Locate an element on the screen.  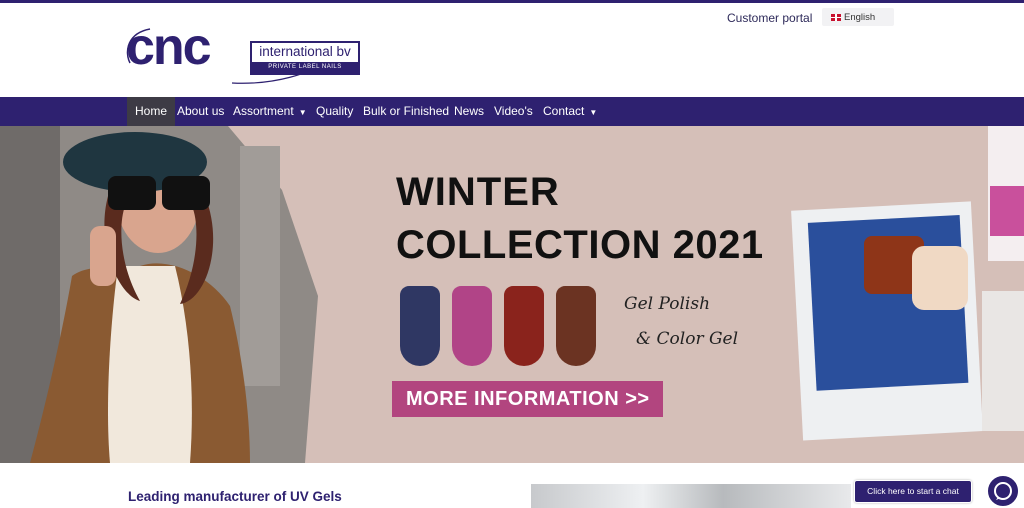
nav-label: Video's is located at coordinates (513, 111).